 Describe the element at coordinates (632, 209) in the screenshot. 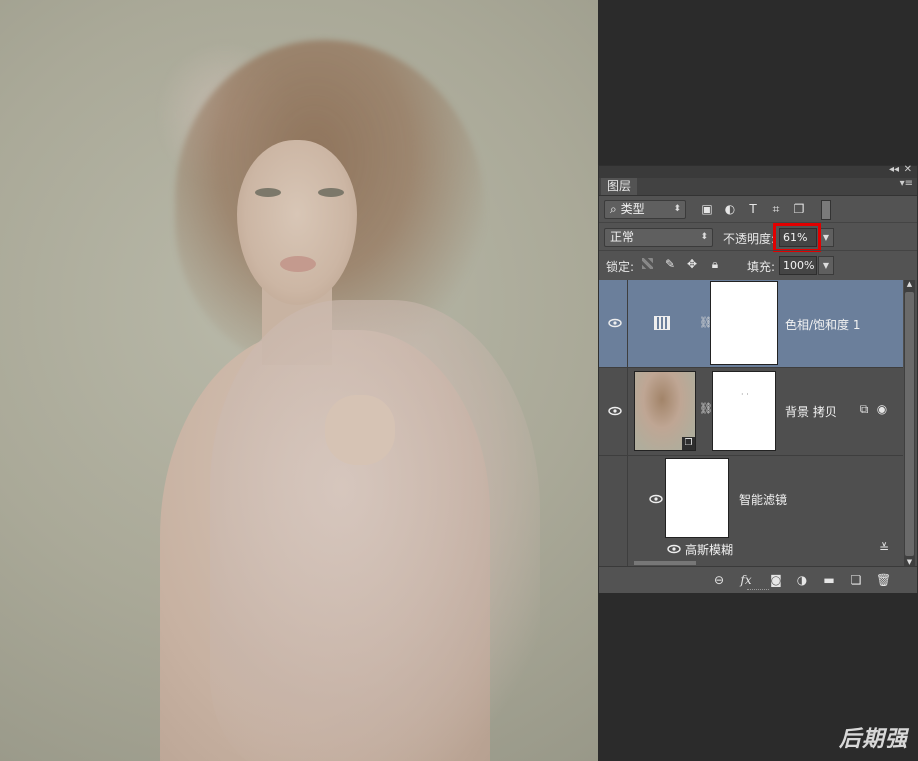

I see `filter-kind-label: 类型` at that location.